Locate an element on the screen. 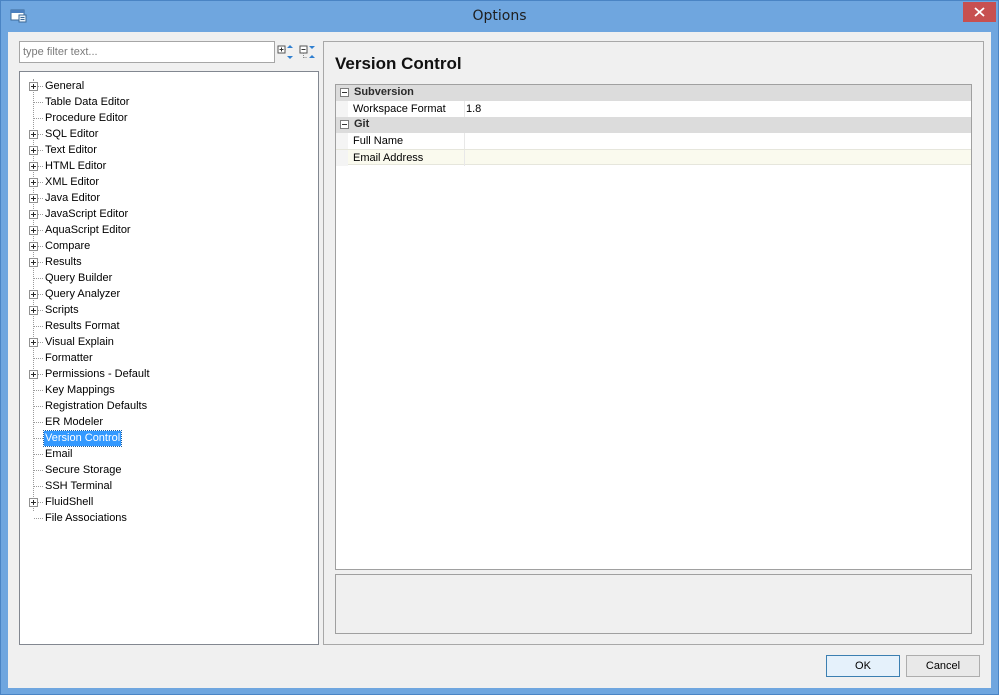 This screenshot has width=999, height=695. tree-item-label: Procedure Editor is located at coordinates (86, 118).